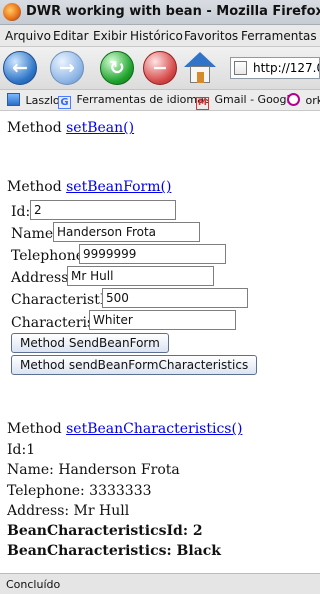 This screenshot has width=320, height=594. What do you see at coordinates (200, 68) in the screenshot?
I see `home-button` at bounding box center [200, 68].